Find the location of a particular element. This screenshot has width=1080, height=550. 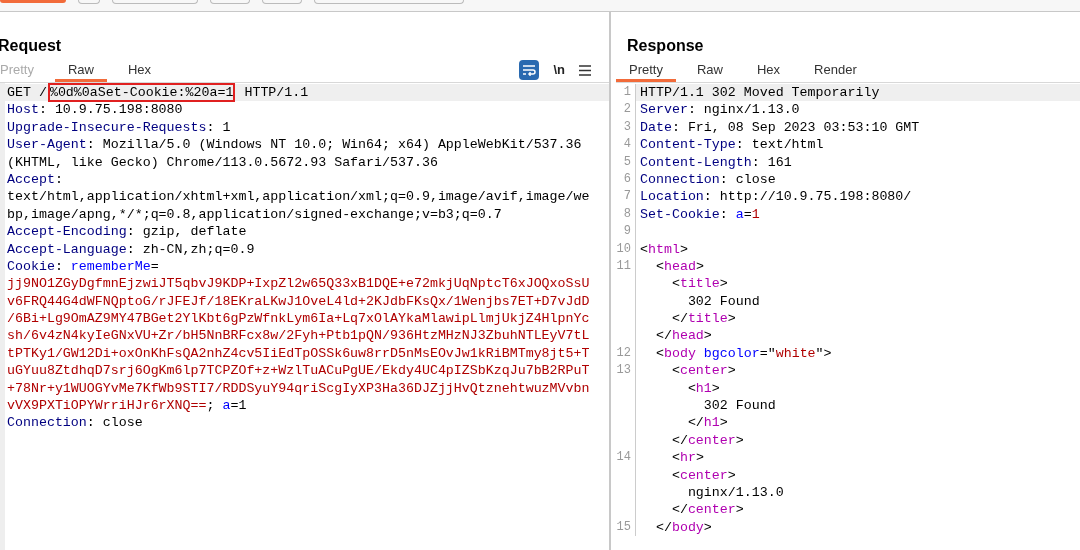

line-number: 15 is located at coordinates (623, 526).